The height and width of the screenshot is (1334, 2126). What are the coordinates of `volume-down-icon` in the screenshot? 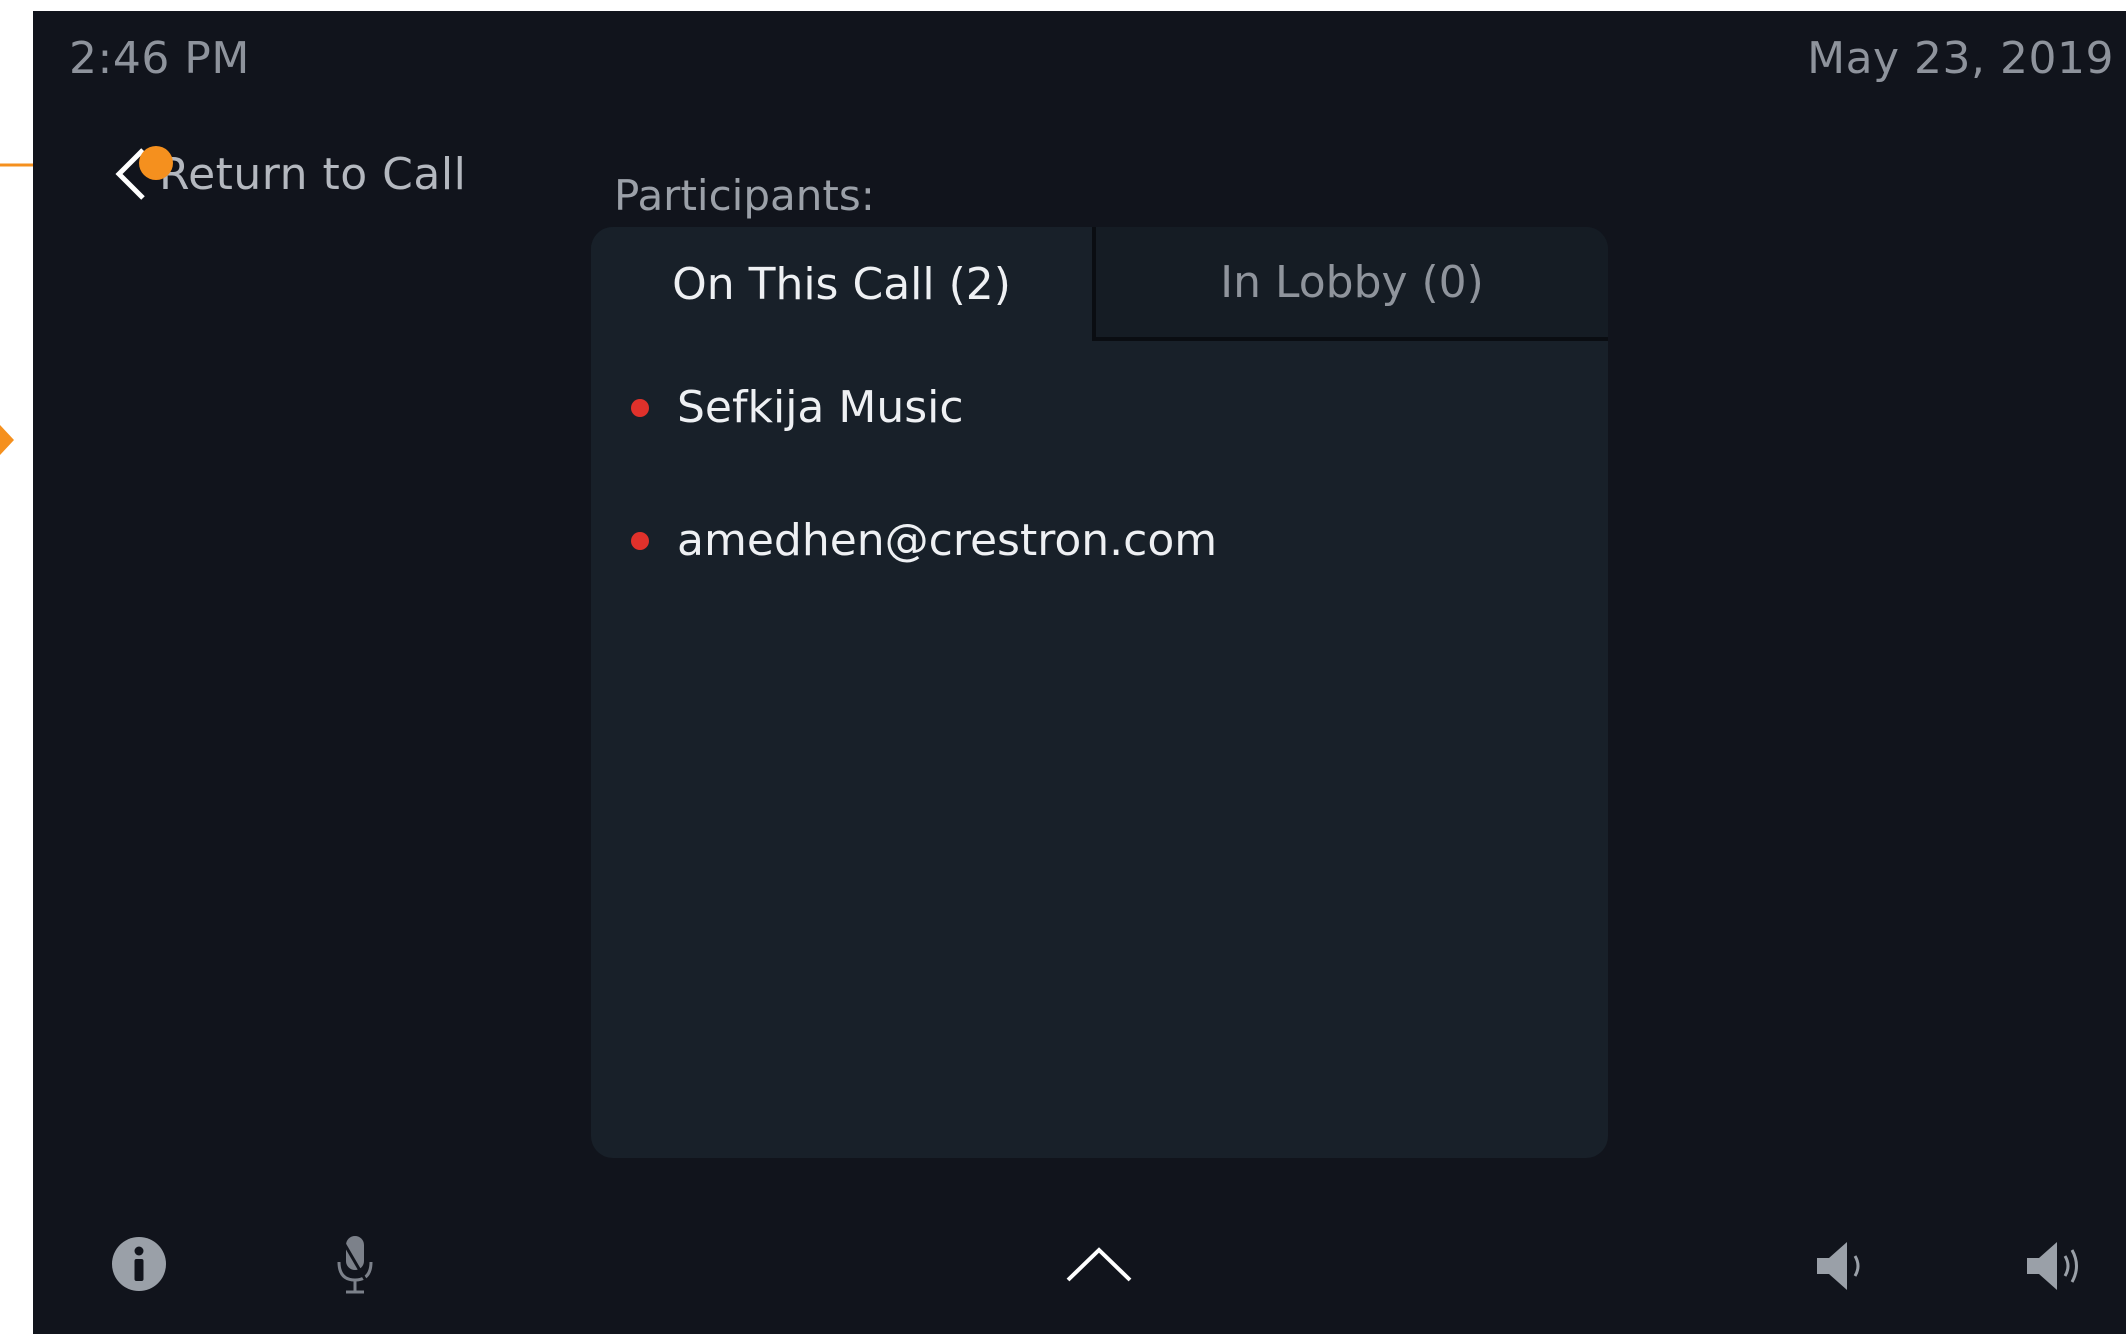 It's located at (1841, 1266).